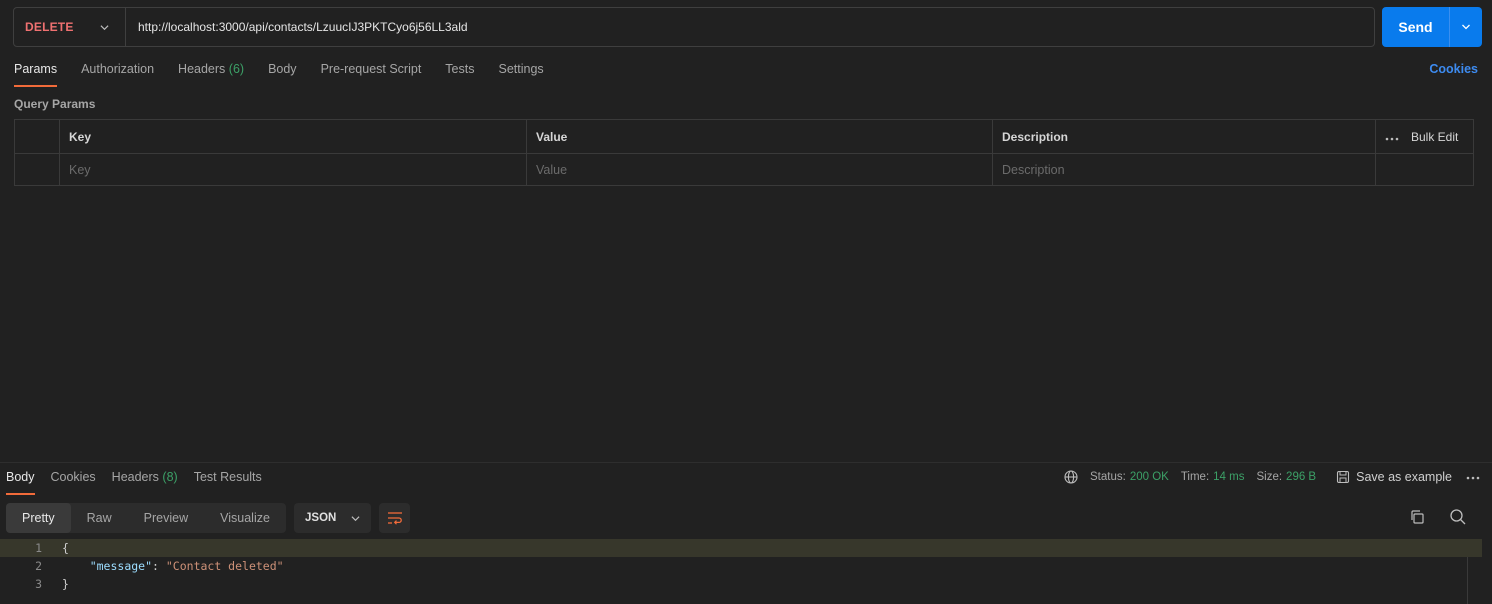  What do you see at coordinates (55, 104) in the screenshot?
I see `query-params-title: Query Params` at bounding box center [55, 104].